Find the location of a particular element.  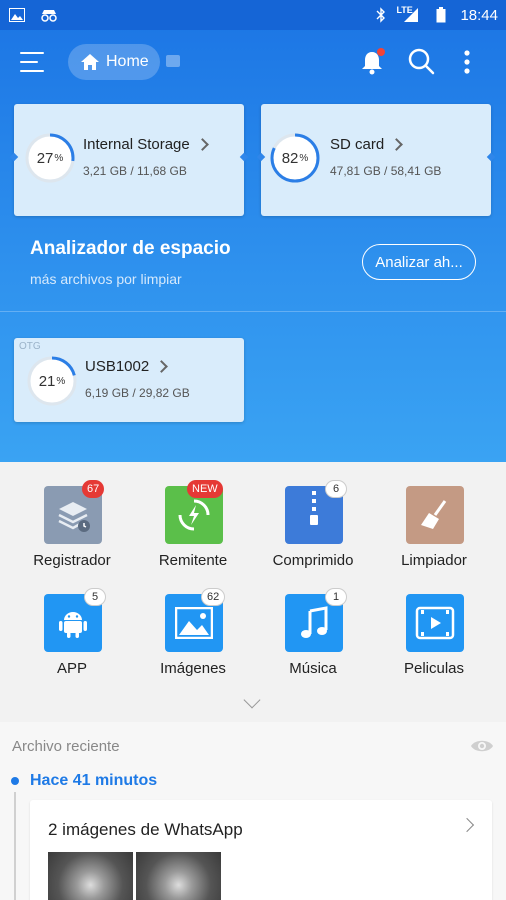

divider is located at coordinates (253, 311).